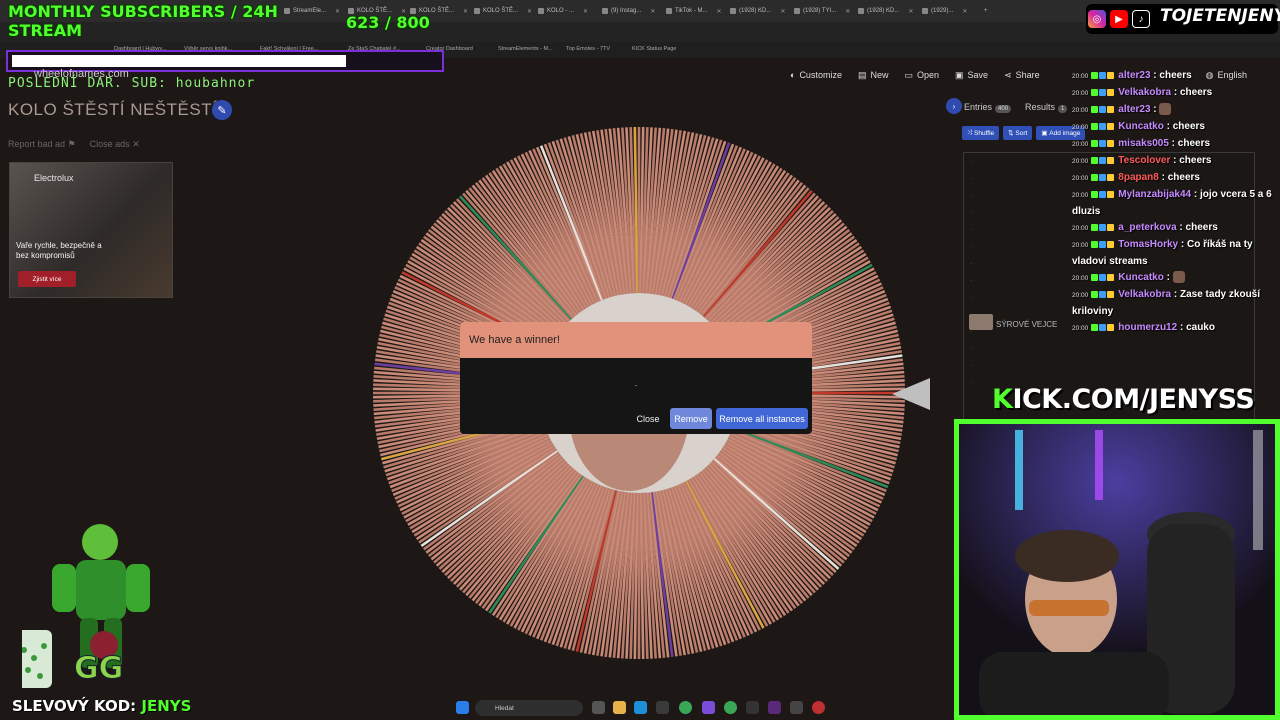 Image resolution: width=1280 pixels, height=720 pixels. I want to click on webcam-image, so click(1117, 569).